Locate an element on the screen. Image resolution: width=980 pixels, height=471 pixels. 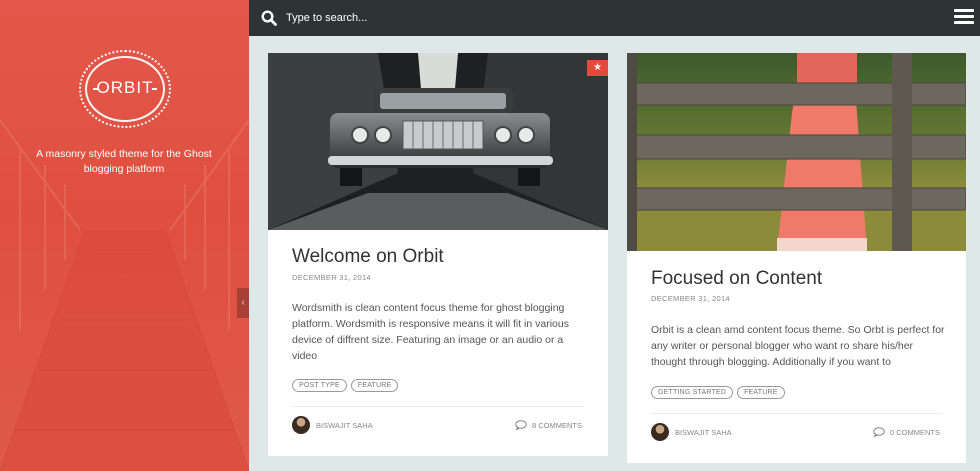
post-title: Welcome on Orbit is located at coordinates (368, 257).